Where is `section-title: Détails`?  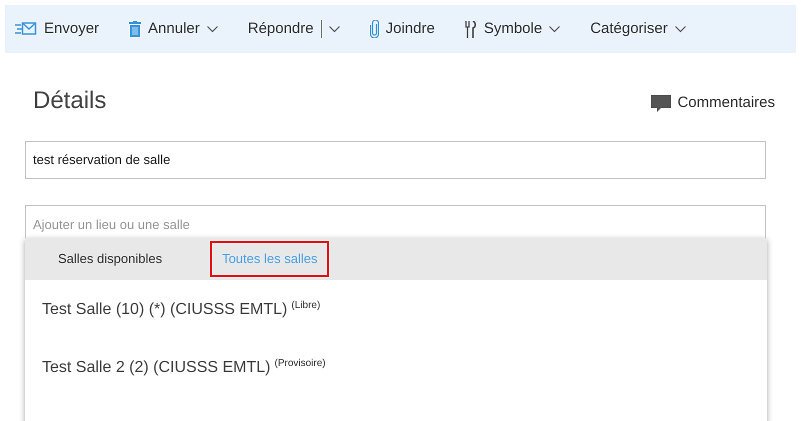 section-title: Détails is located at coordinates (69, 101).